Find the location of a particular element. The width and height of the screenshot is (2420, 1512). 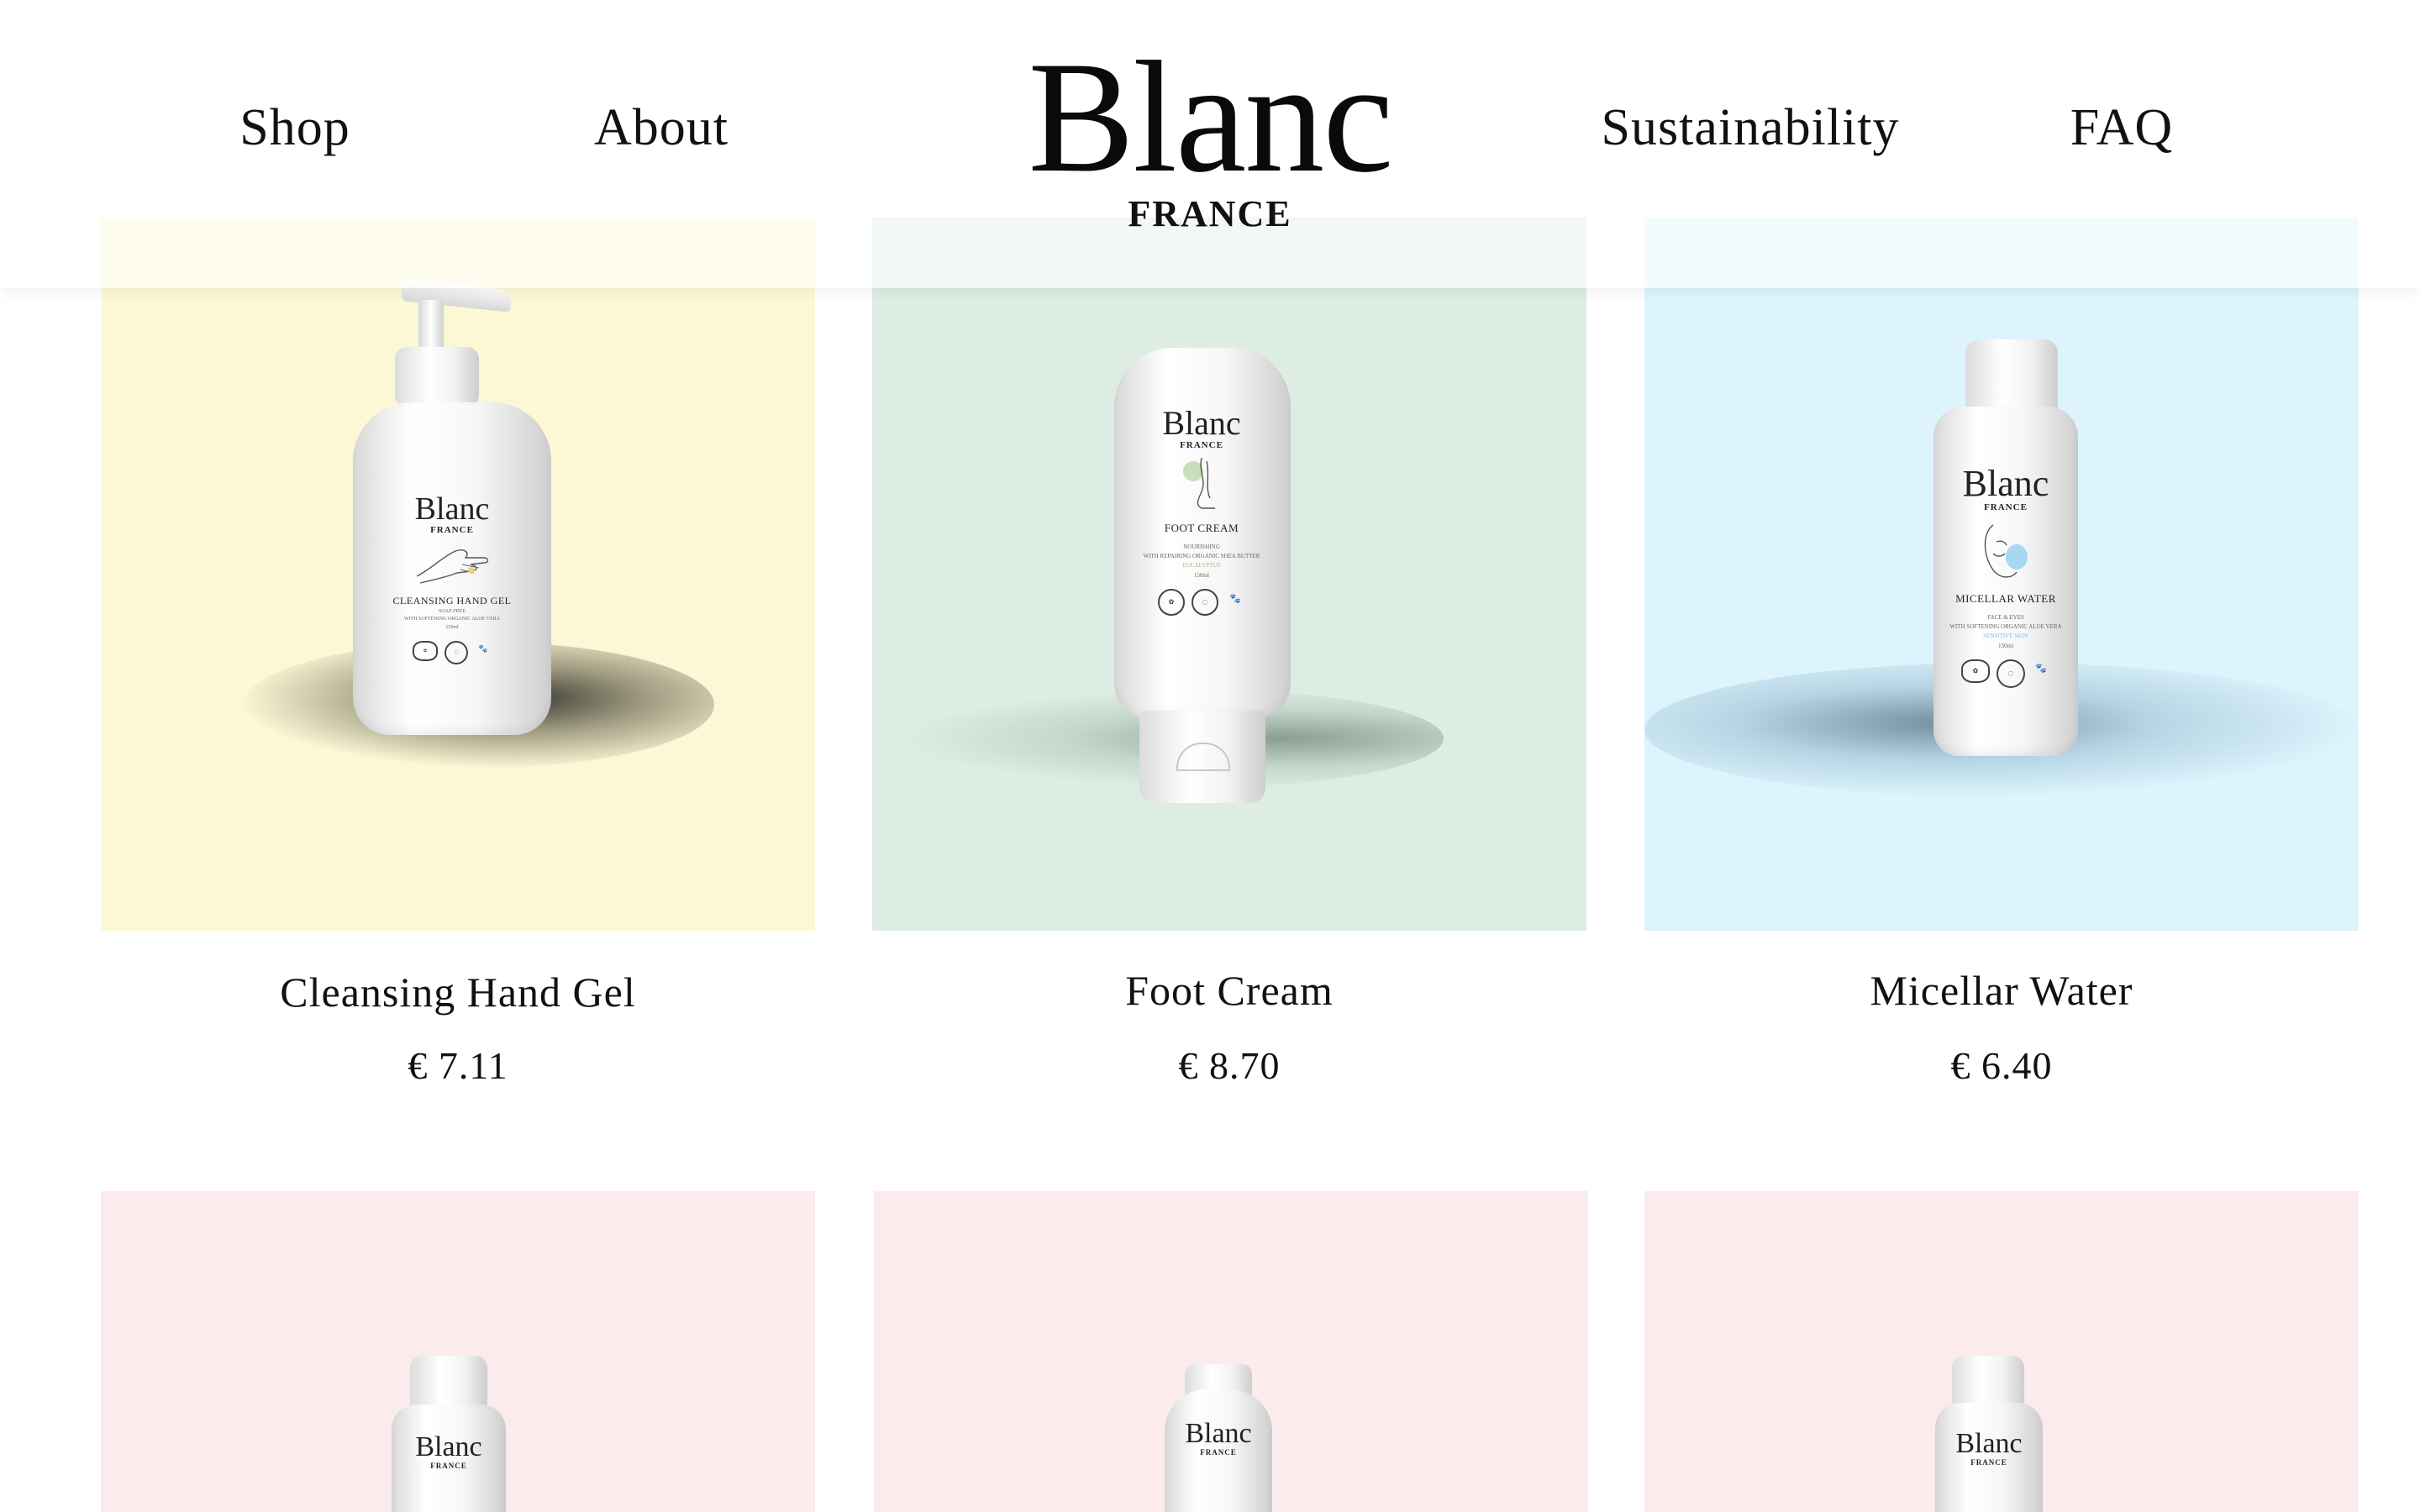

nav-faq-link: FAQ is located at coordinates (2121, 127).